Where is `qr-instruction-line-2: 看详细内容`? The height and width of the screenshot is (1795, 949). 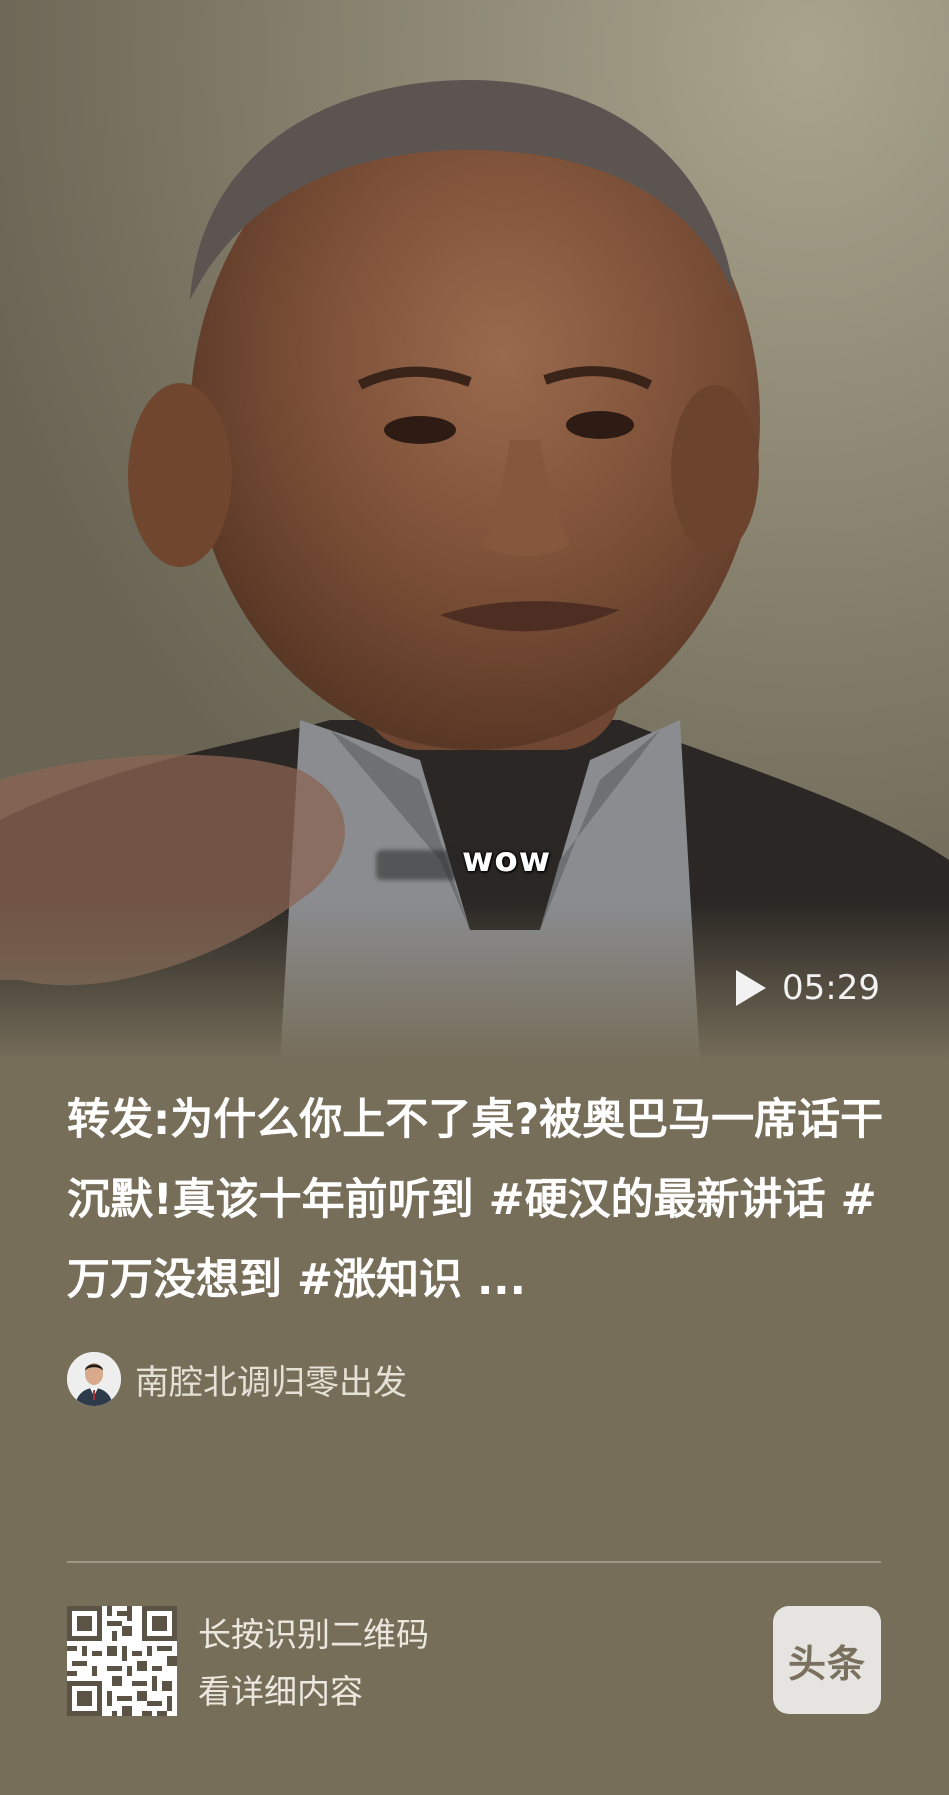
qr-instruction-line-2: 看详细内容 is located at coordinates (280, 1691).